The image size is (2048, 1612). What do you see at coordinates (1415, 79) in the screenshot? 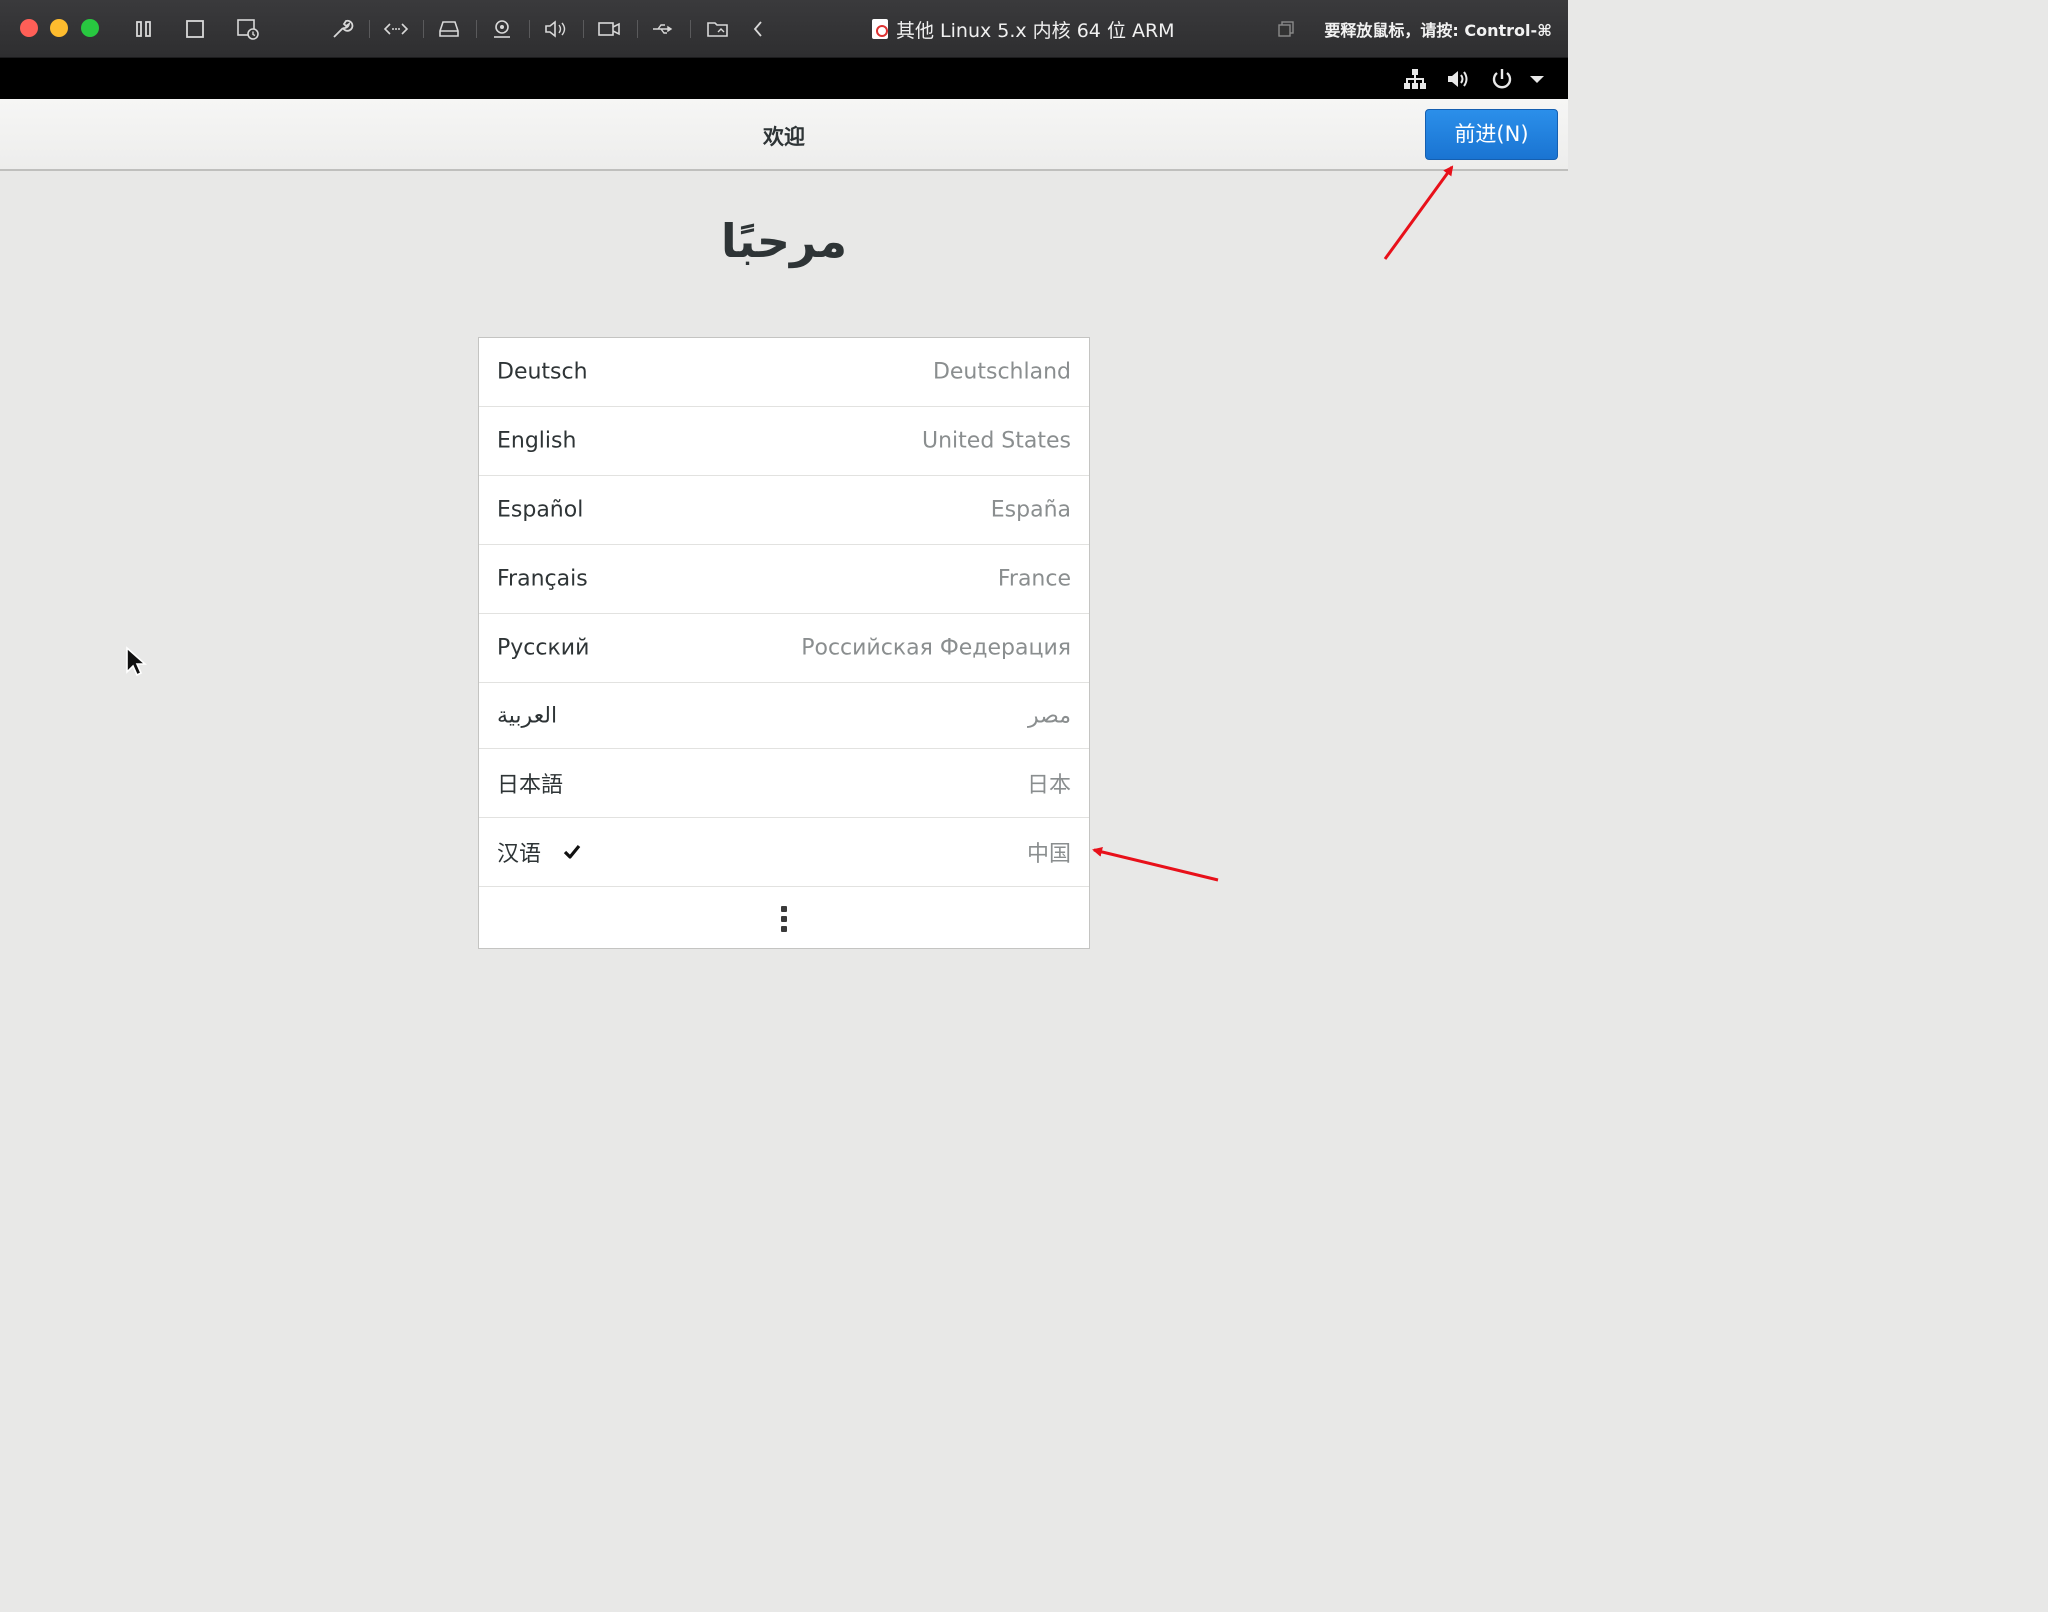
I see `network-icon` at bounding box center [1415, 79].